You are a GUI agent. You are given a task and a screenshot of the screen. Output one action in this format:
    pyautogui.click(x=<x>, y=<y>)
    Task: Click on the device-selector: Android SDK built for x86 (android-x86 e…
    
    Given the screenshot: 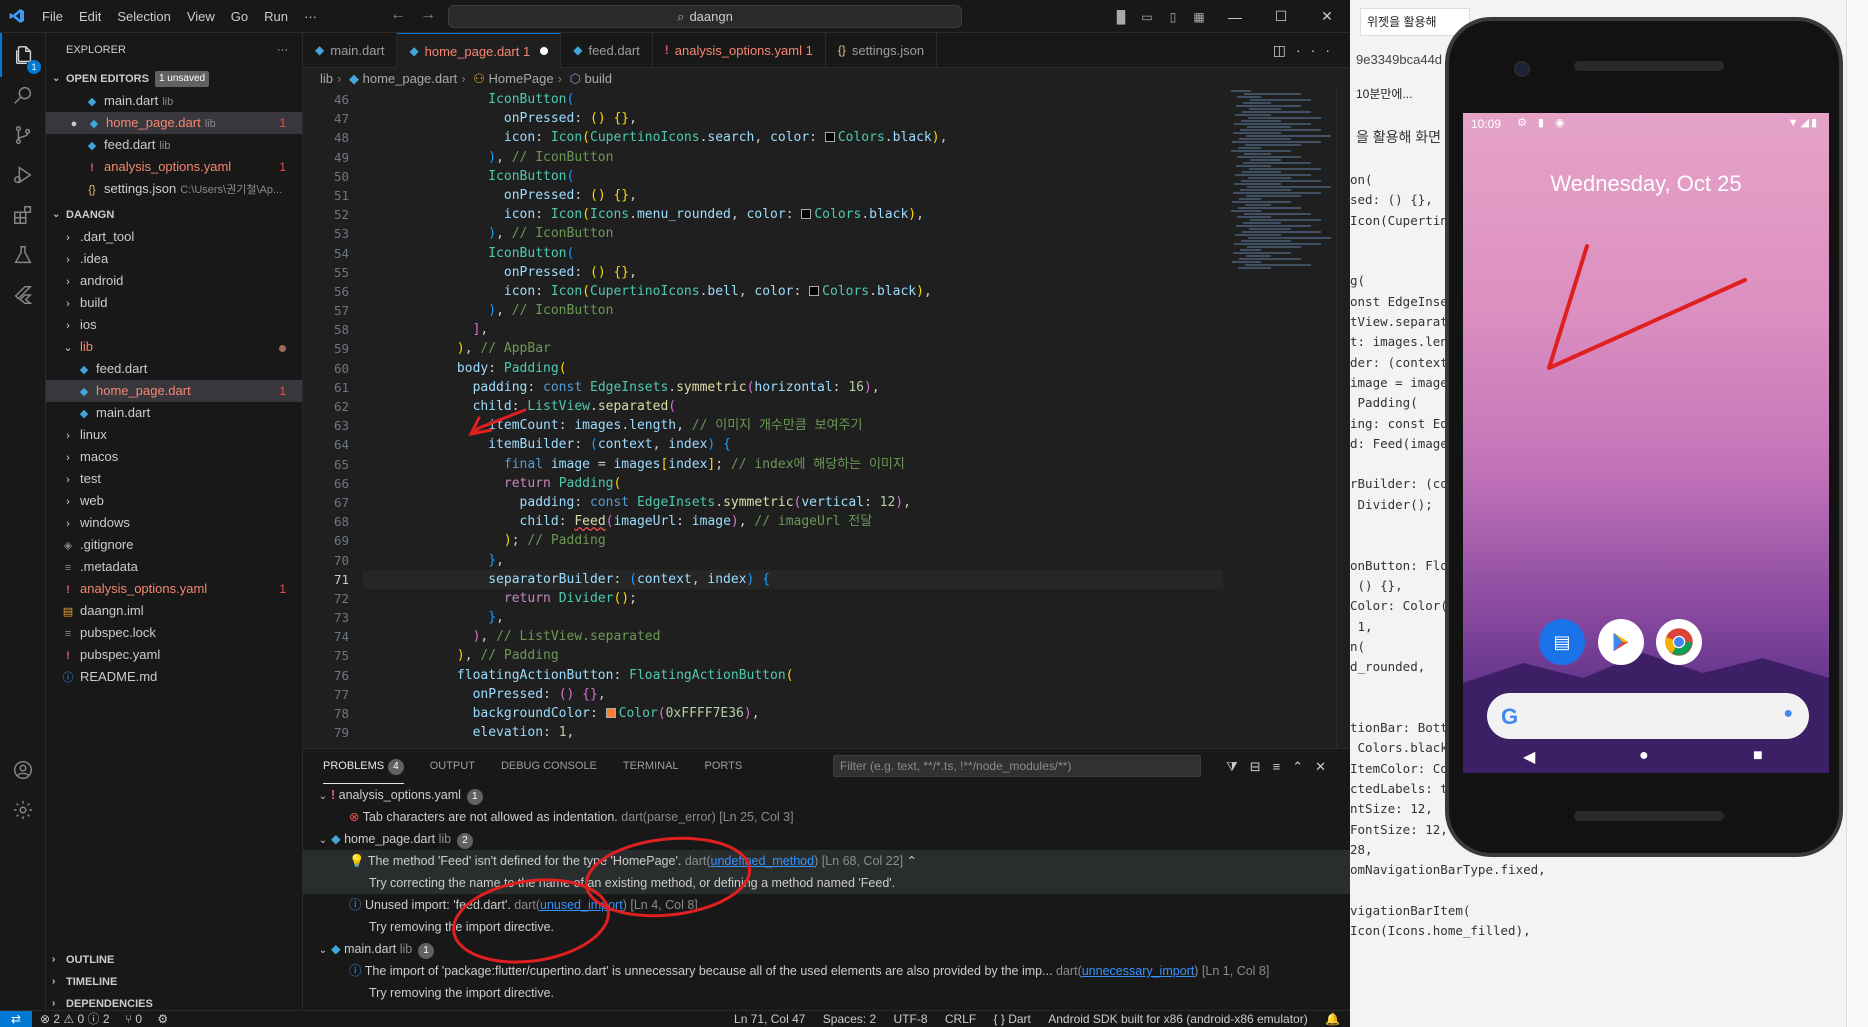 What is the action you would take?
    pyautogui.click(x=1177, y=1019)
    